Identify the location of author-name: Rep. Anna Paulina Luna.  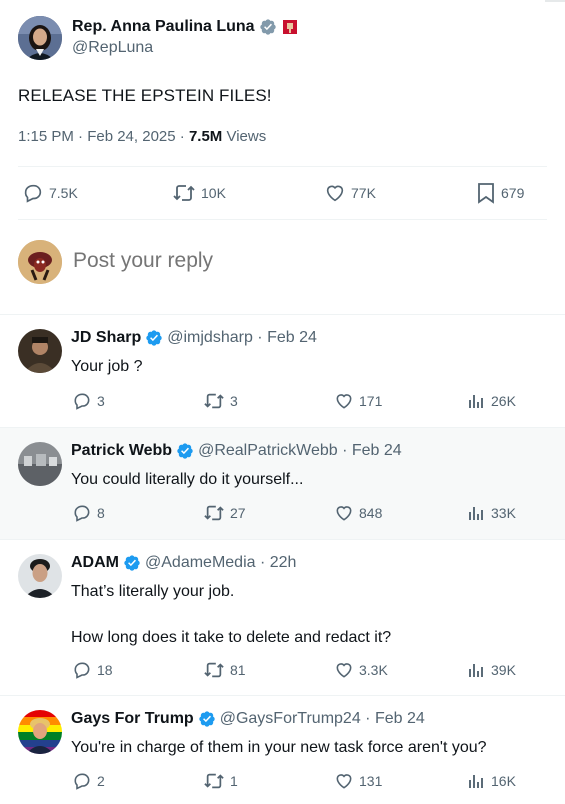
(163, 27).